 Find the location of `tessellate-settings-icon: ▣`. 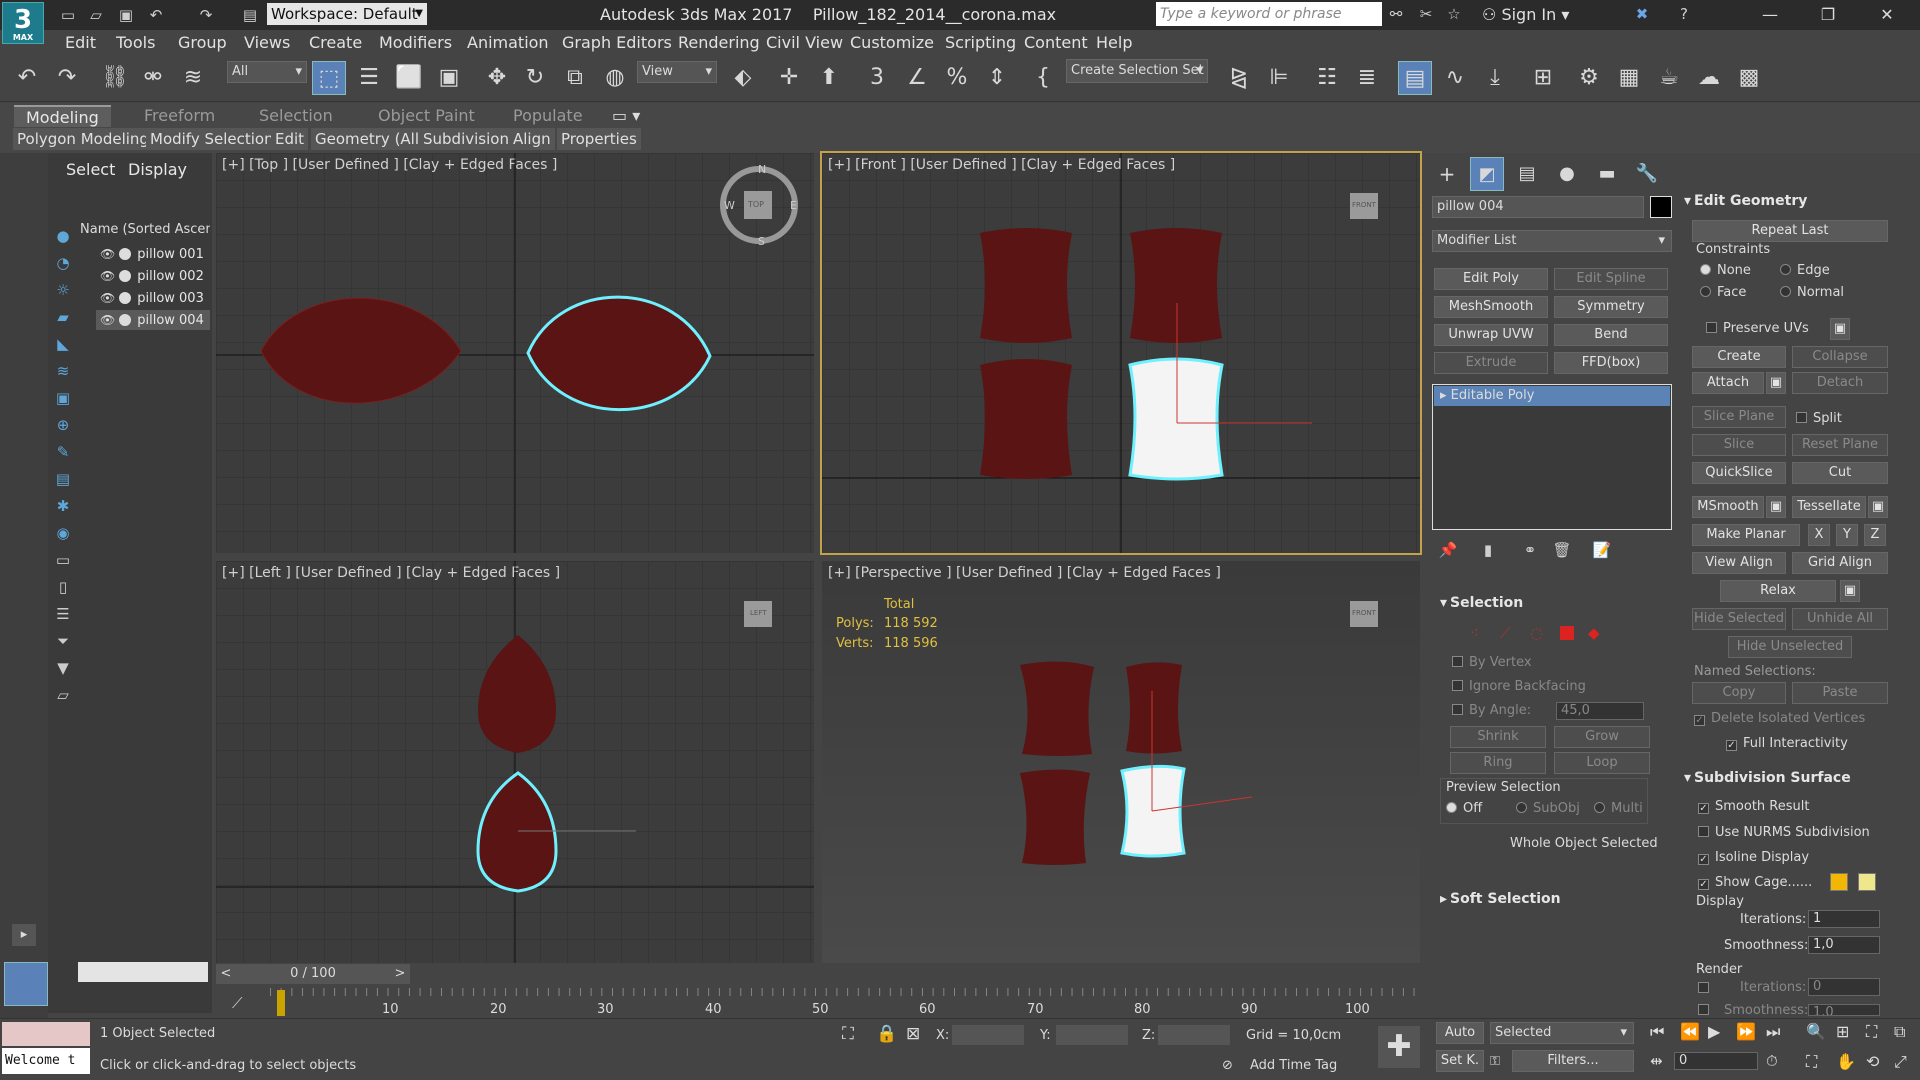

tessellate-settings-icon: ▣ is located at coordinates (1878, 507).